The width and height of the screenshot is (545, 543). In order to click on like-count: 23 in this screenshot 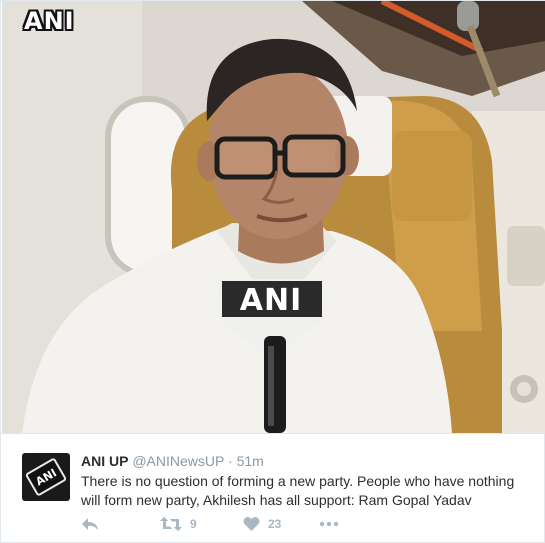, I will do `click(275, 524)`.